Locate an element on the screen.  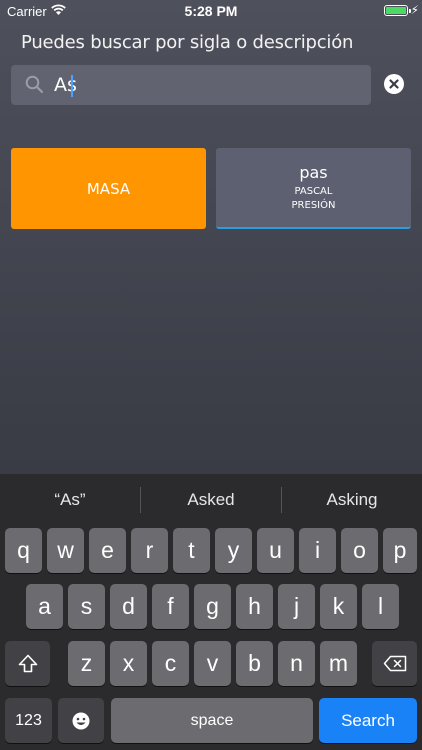
key-y: y is located at coordinates (233, 550).